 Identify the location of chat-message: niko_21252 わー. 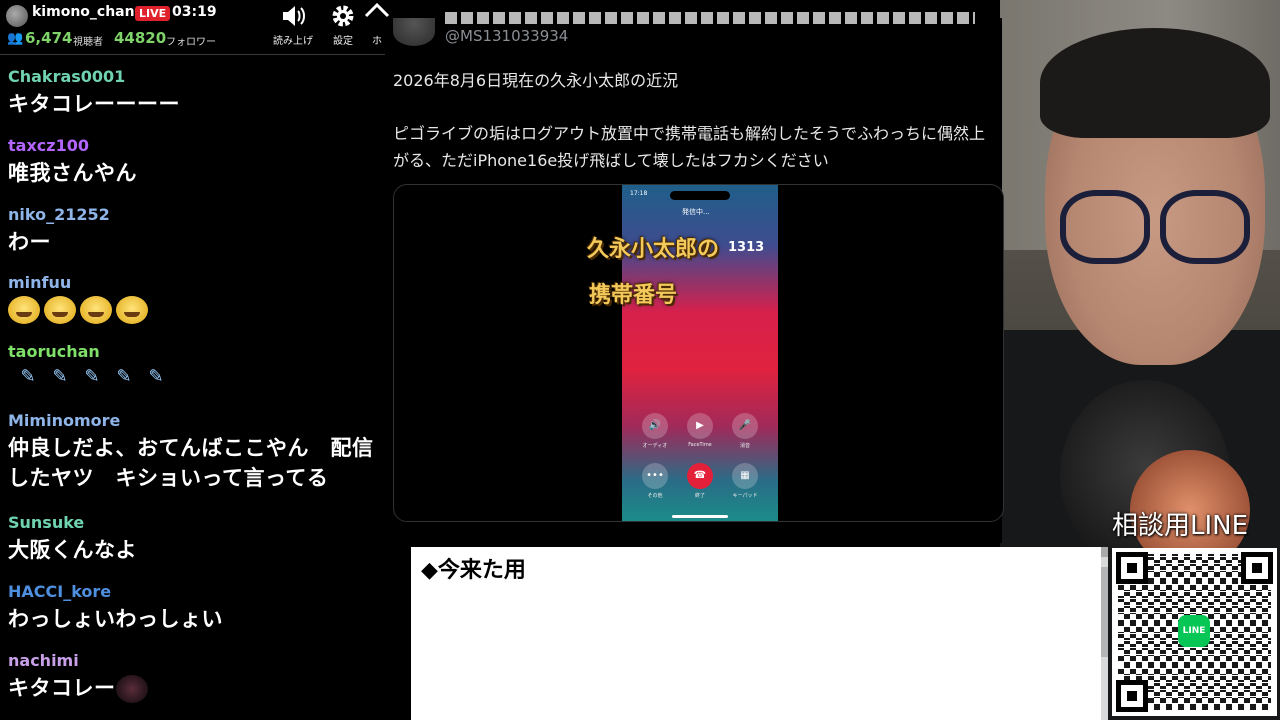
(195, 231).